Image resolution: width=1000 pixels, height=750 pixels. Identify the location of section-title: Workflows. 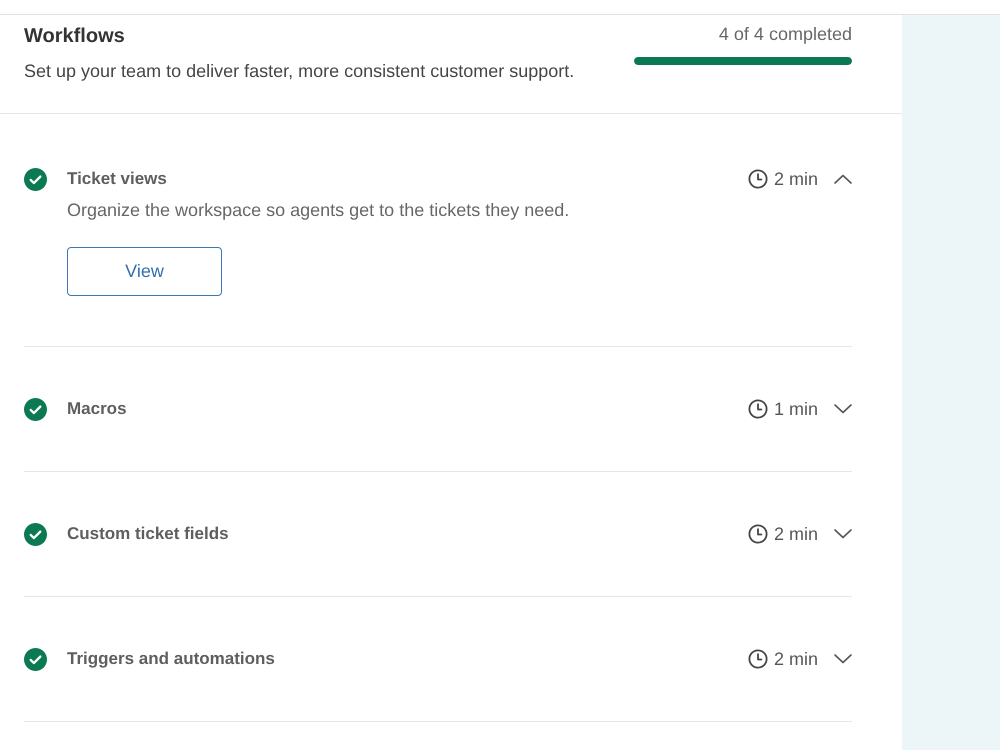
(74, 36).